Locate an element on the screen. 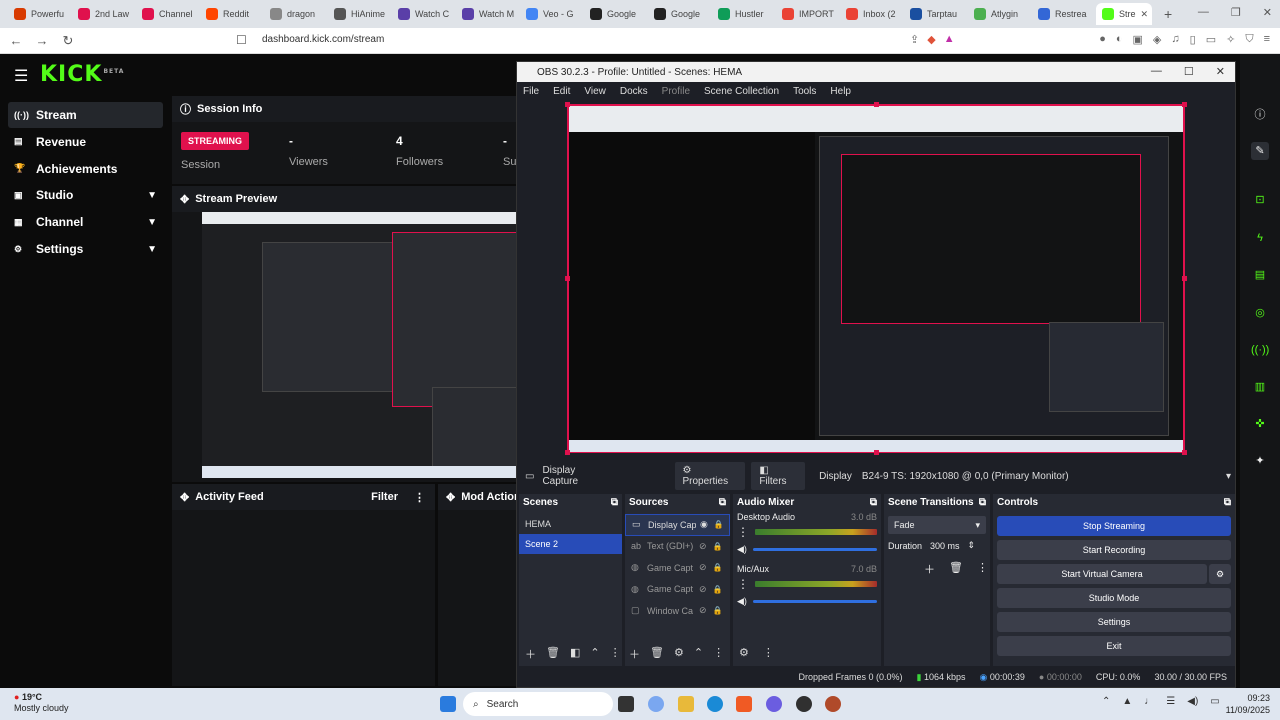 The height and width of the screenshot is (720, 1280). minimize-icon: — is located at coordinates (1156, 71).